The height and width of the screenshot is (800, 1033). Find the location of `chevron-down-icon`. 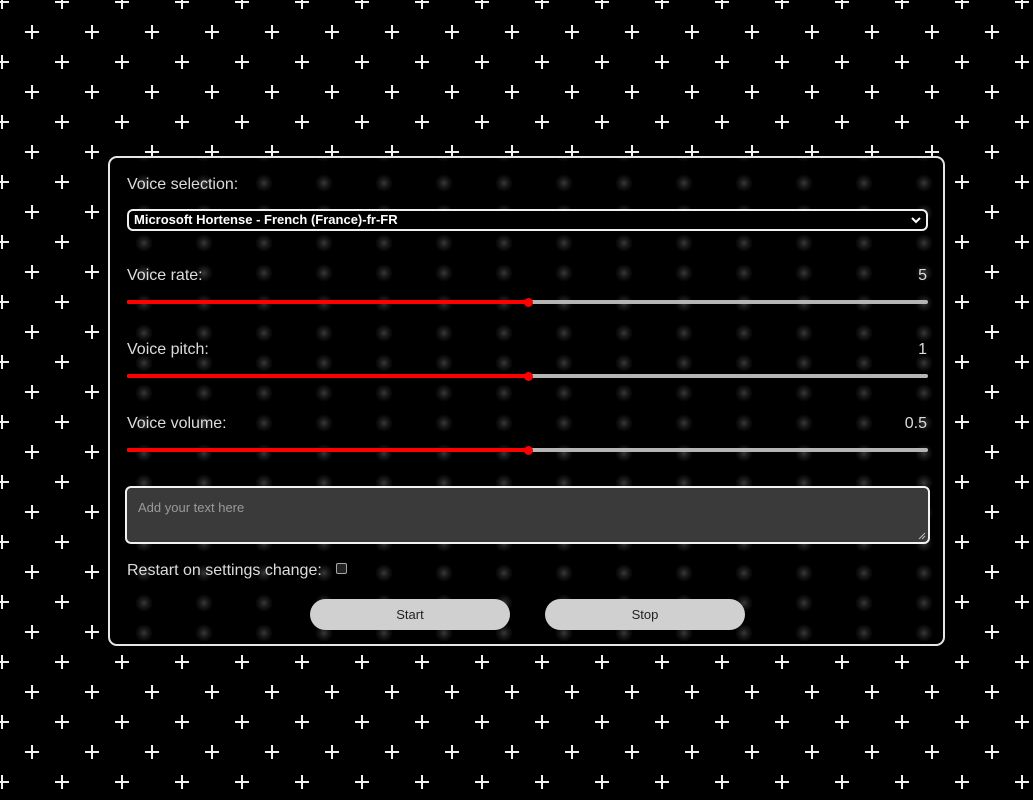

chevron-down-icon is located at coordinates (916, 220).